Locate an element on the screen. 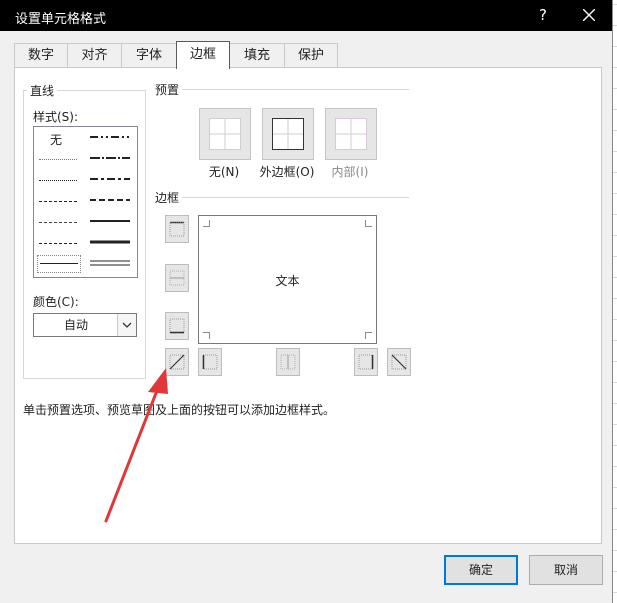  cancel-button: 取消 is located at coordinates (566, 570).